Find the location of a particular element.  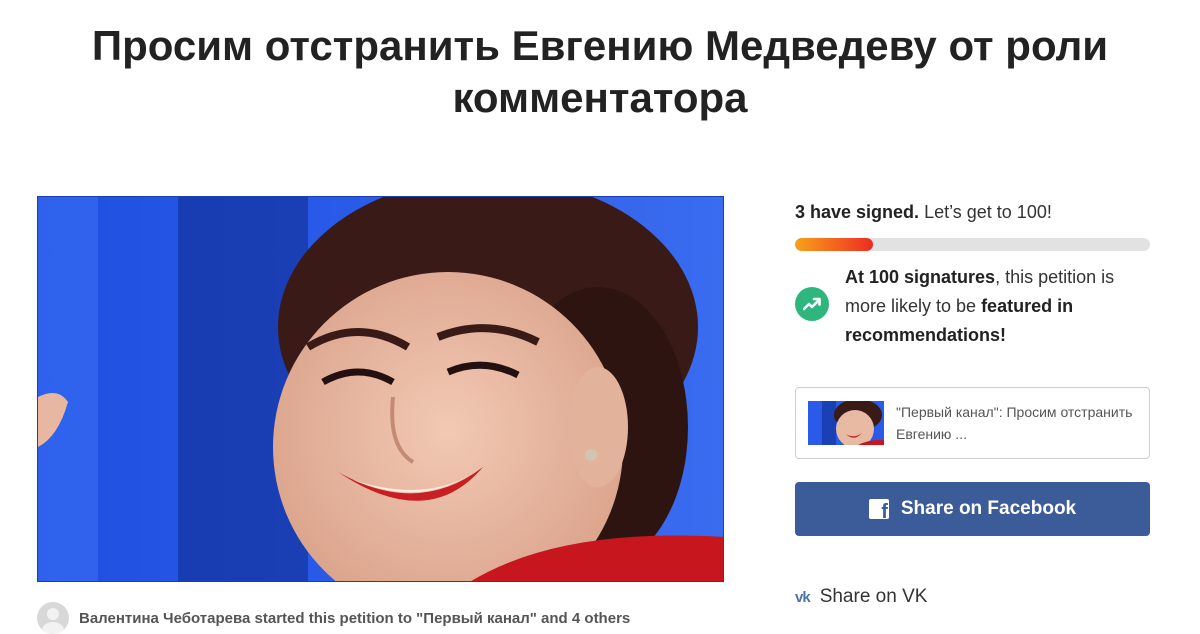

share-facebook-label: Share on Facebook is located at coordinates (988, 508).